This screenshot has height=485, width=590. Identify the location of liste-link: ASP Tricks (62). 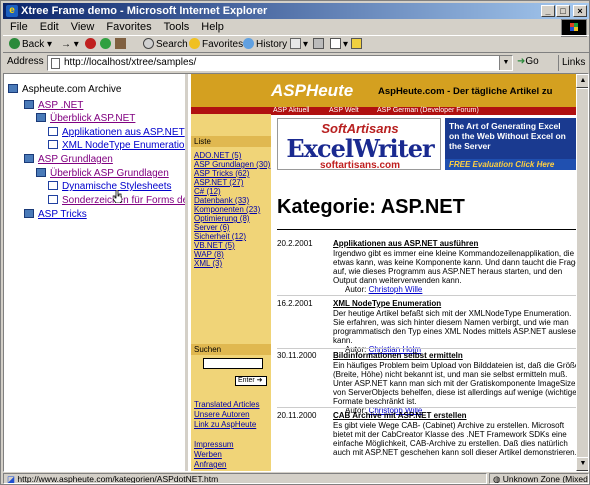
(221, 173).